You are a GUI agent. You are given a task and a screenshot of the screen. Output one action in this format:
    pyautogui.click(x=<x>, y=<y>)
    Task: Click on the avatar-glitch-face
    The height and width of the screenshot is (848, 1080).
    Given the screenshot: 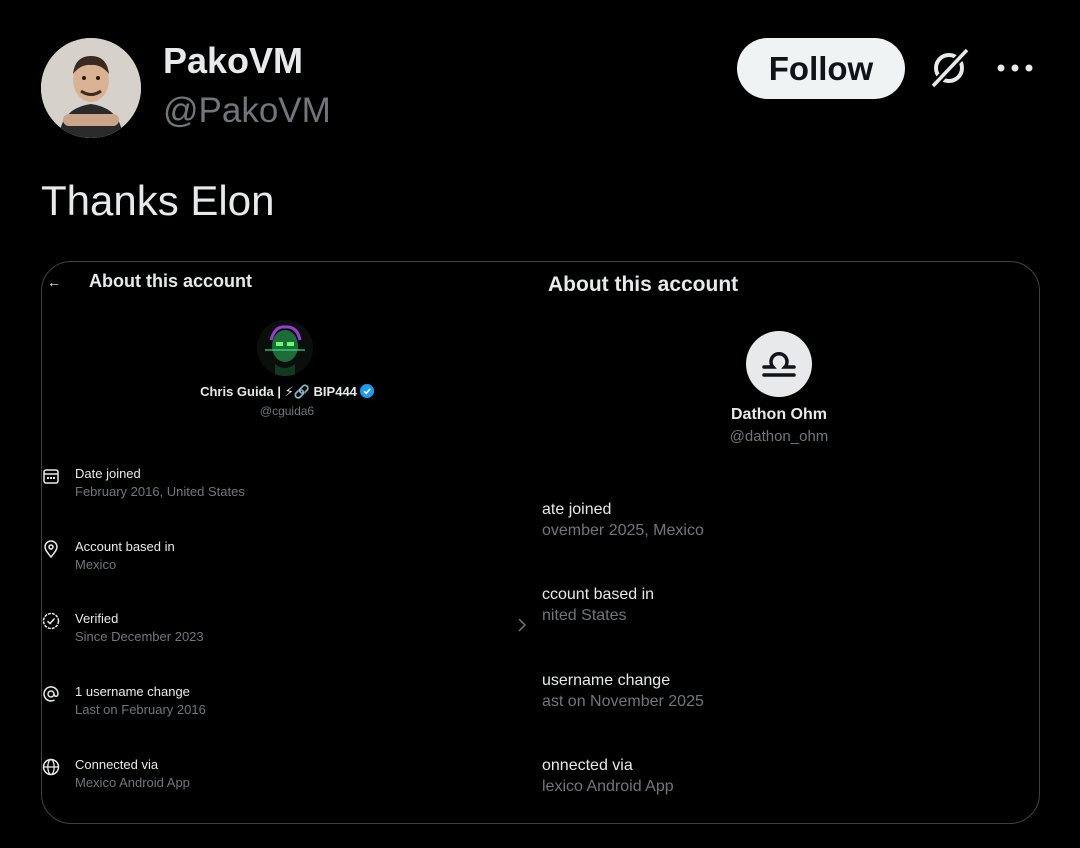 What is the action you would take?
    pyautogui.click(x=285, y=348)
    